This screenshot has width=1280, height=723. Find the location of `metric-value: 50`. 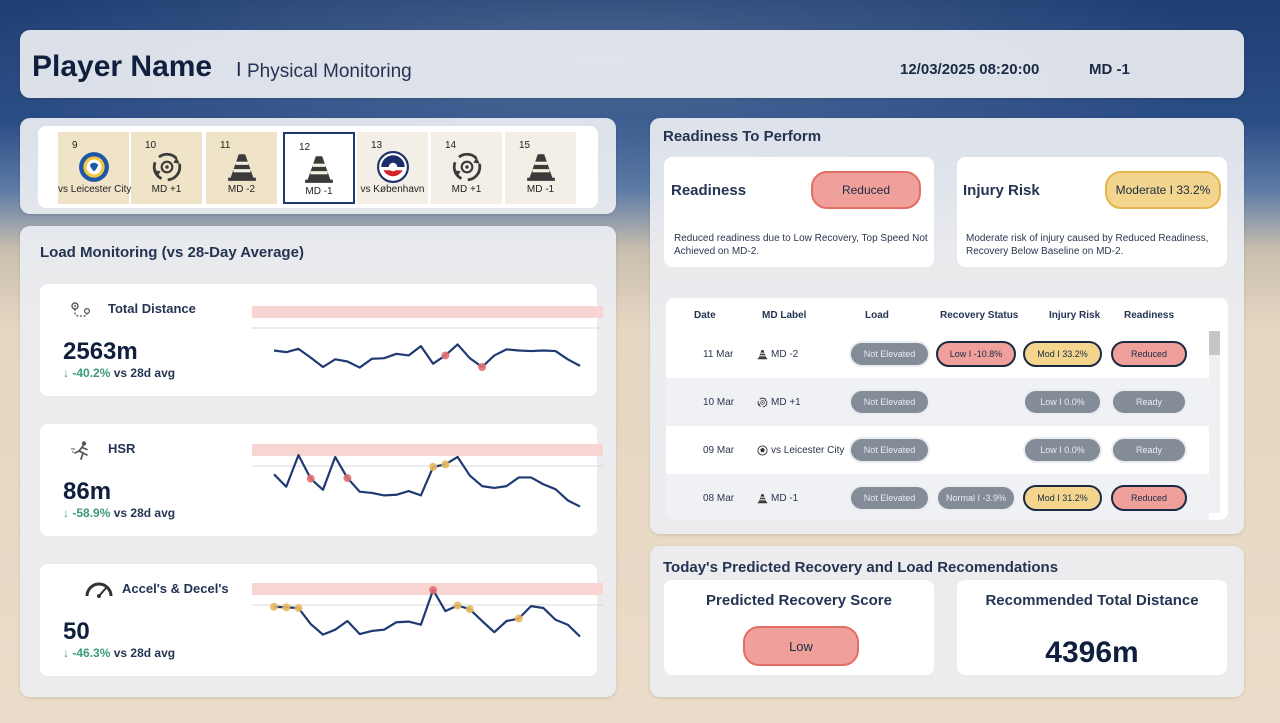

metric-value: 50 is located at coordinates (76, 631).